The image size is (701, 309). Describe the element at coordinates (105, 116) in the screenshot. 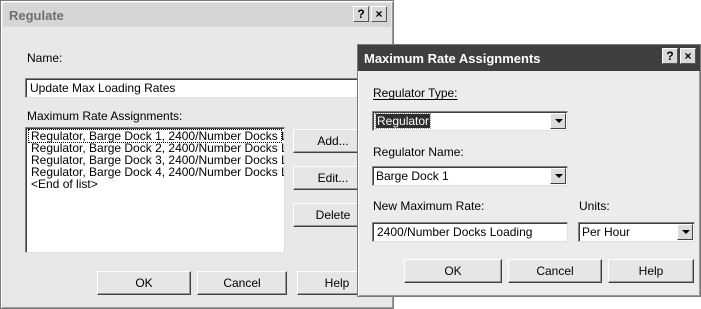

I see `assignments-label: Maximum Rate Assignments:` at that location.